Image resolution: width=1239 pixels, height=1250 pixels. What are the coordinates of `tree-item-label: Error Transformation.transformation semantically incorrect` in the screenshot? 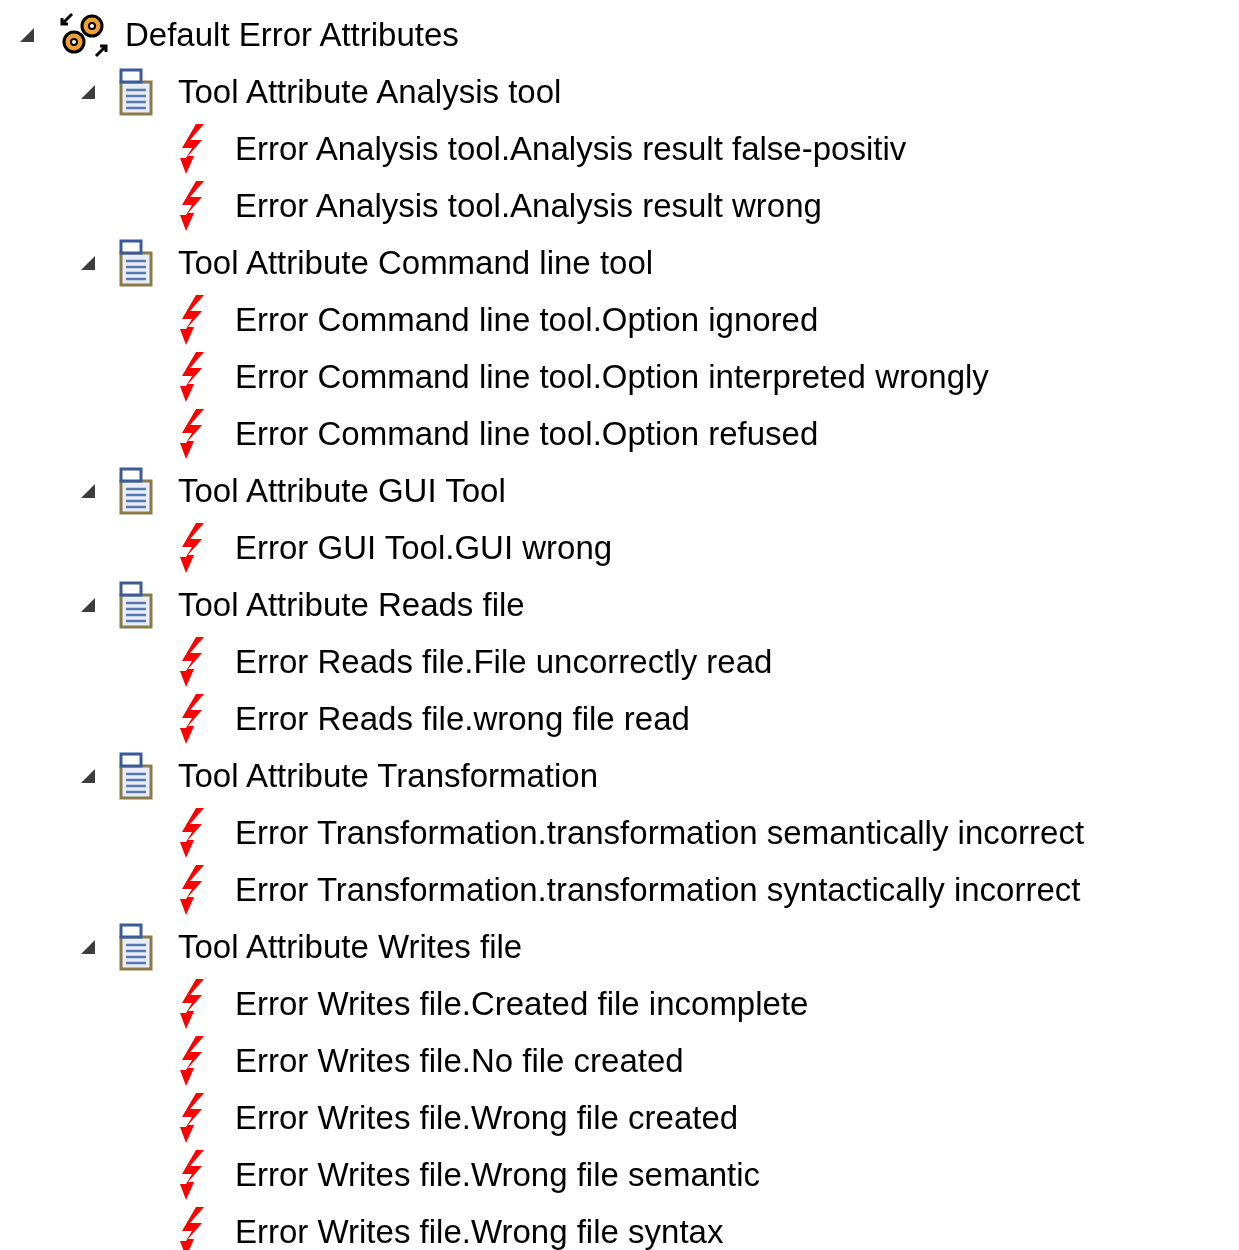 It's located at (660, 832).